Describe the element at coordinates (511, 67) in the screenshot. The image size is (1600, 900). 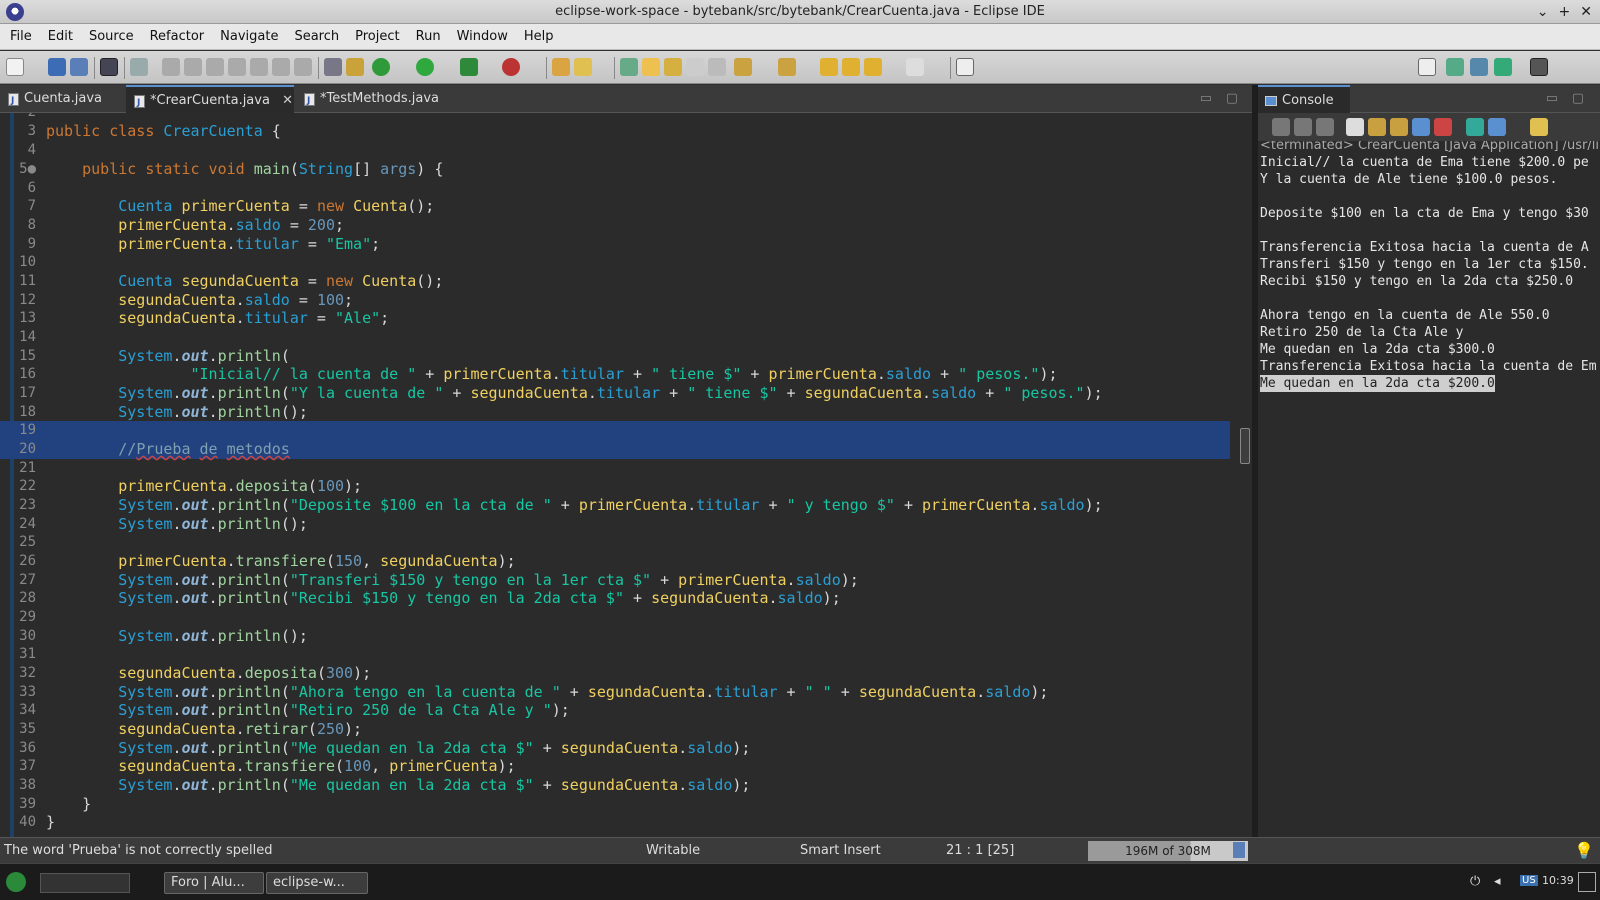
I see `external-tools-icon` at that location.